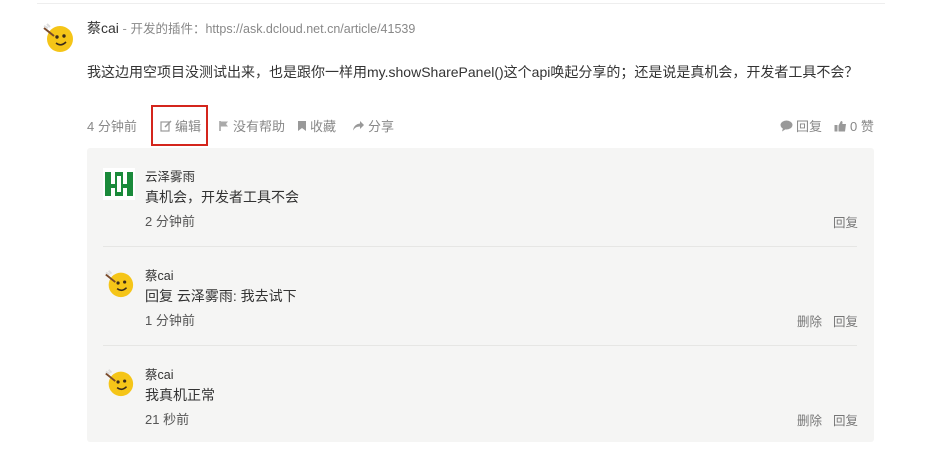  Describe the element at coordinates (461, 3) in the screenshot. I see `top-divider` at that location.